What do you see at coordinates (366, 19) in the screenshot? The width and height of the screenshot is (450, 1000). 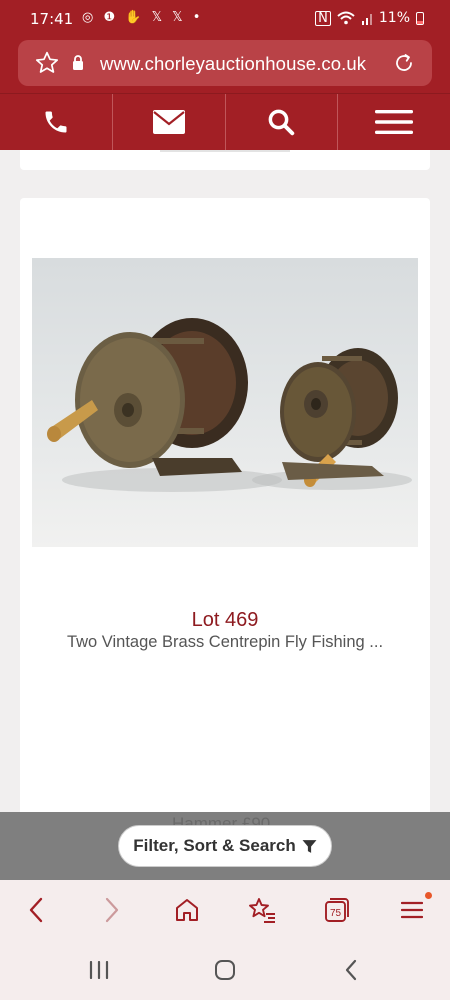 I see `signal-icon` at bounding box center [366, 19].